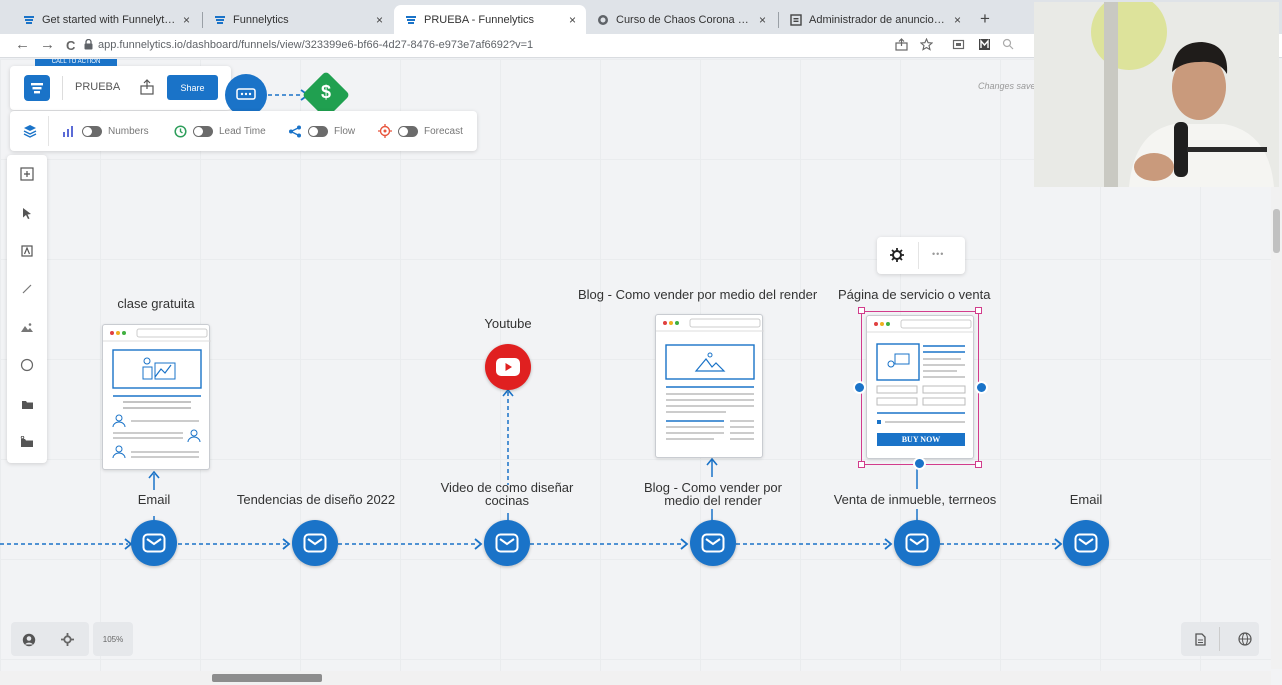 The image size is (1282, 685). What do you see at coordinates (938, 254) in the screenshot?
I see `more-options-icon: •••` at bounding box center [938, 254].